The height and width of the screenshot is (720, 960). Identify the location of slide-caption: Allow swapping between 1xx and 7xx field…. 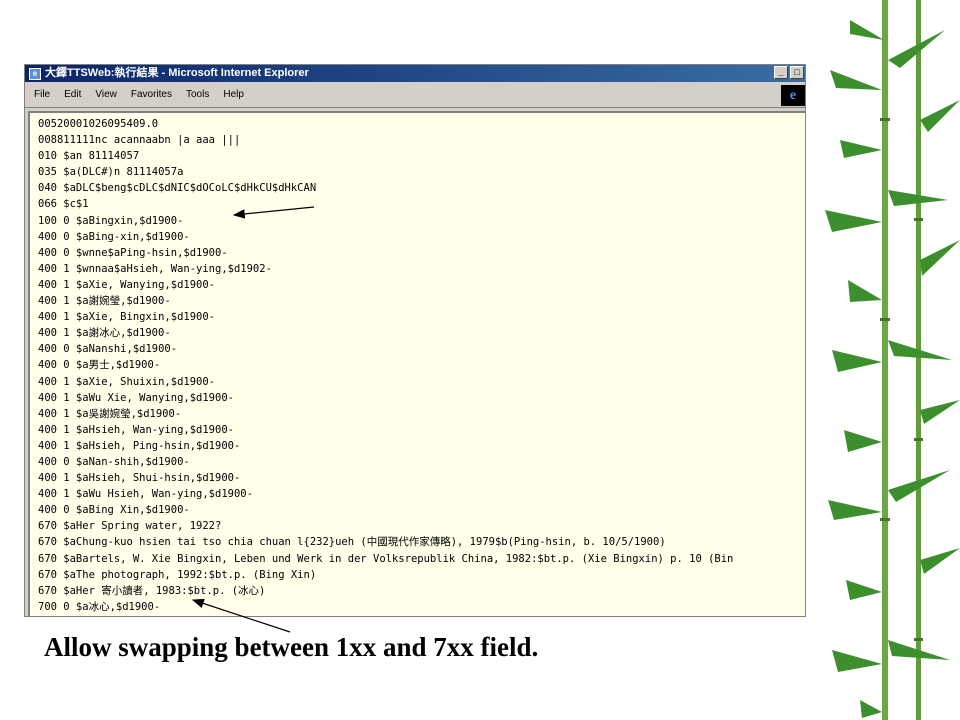
(291, 647).